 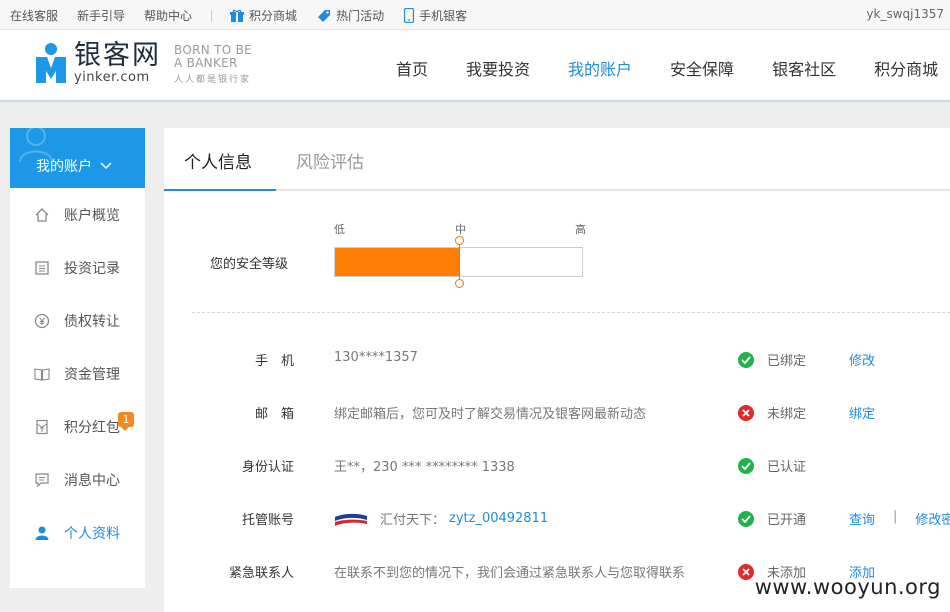 I want to click on slogan-line-2: A BANKER, so click(x=206, y=63).